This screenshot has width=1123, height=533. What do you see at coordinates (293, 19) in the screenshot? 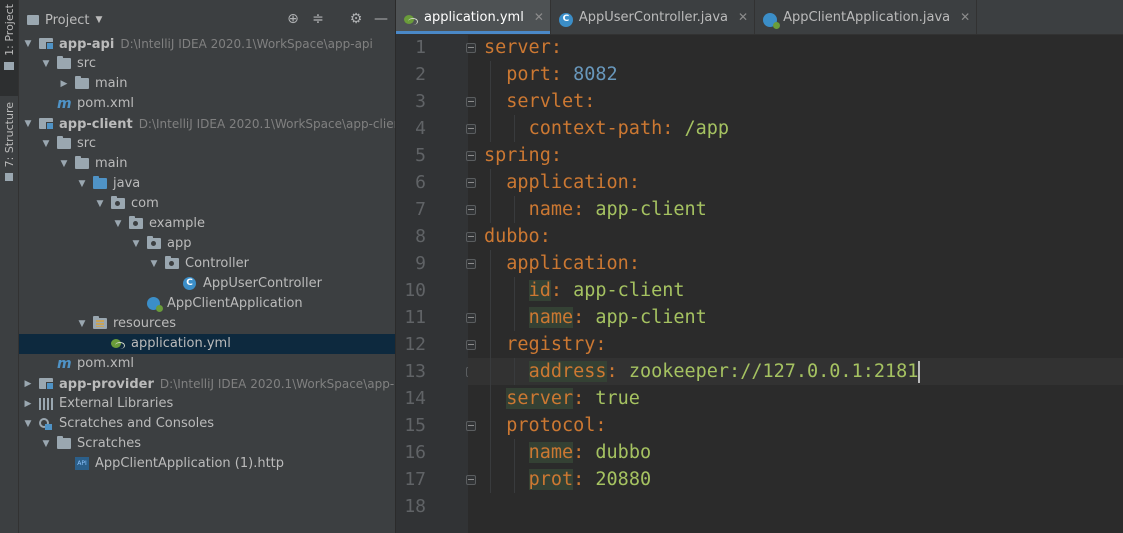
I see `crosshair-icon: ⊕` at bounding box center [293, 19].